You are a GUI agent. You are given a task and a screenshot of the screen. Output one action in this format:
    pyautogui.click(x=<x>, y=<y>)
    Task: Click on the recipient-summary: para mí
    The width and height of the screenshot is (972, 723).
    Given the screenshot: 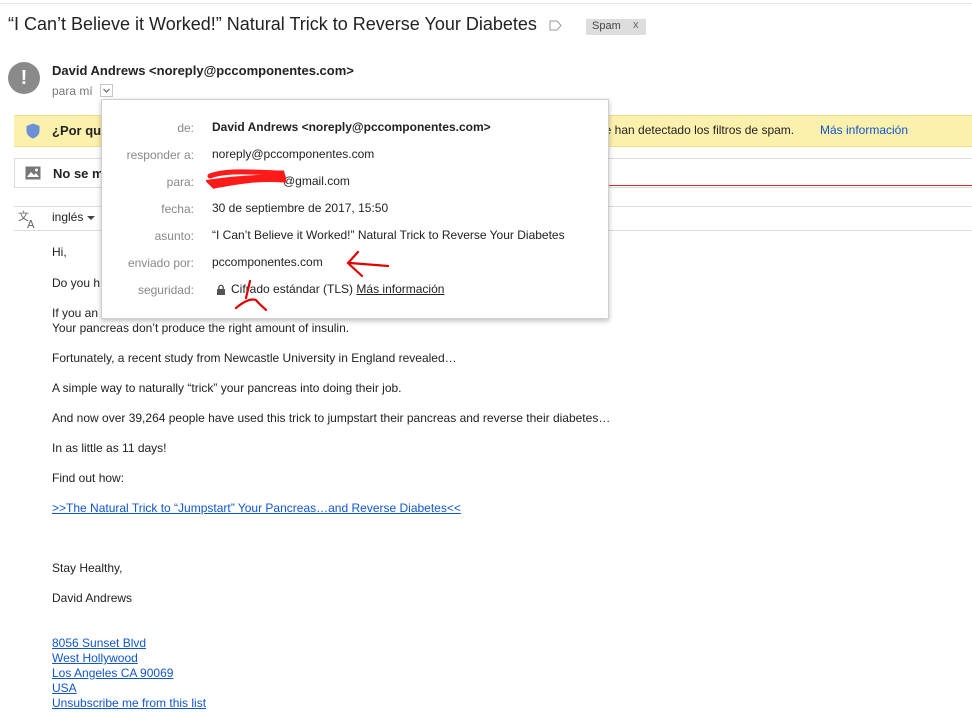 What is the action you would take?
    pyautogui.click(x=72, y=91)
    